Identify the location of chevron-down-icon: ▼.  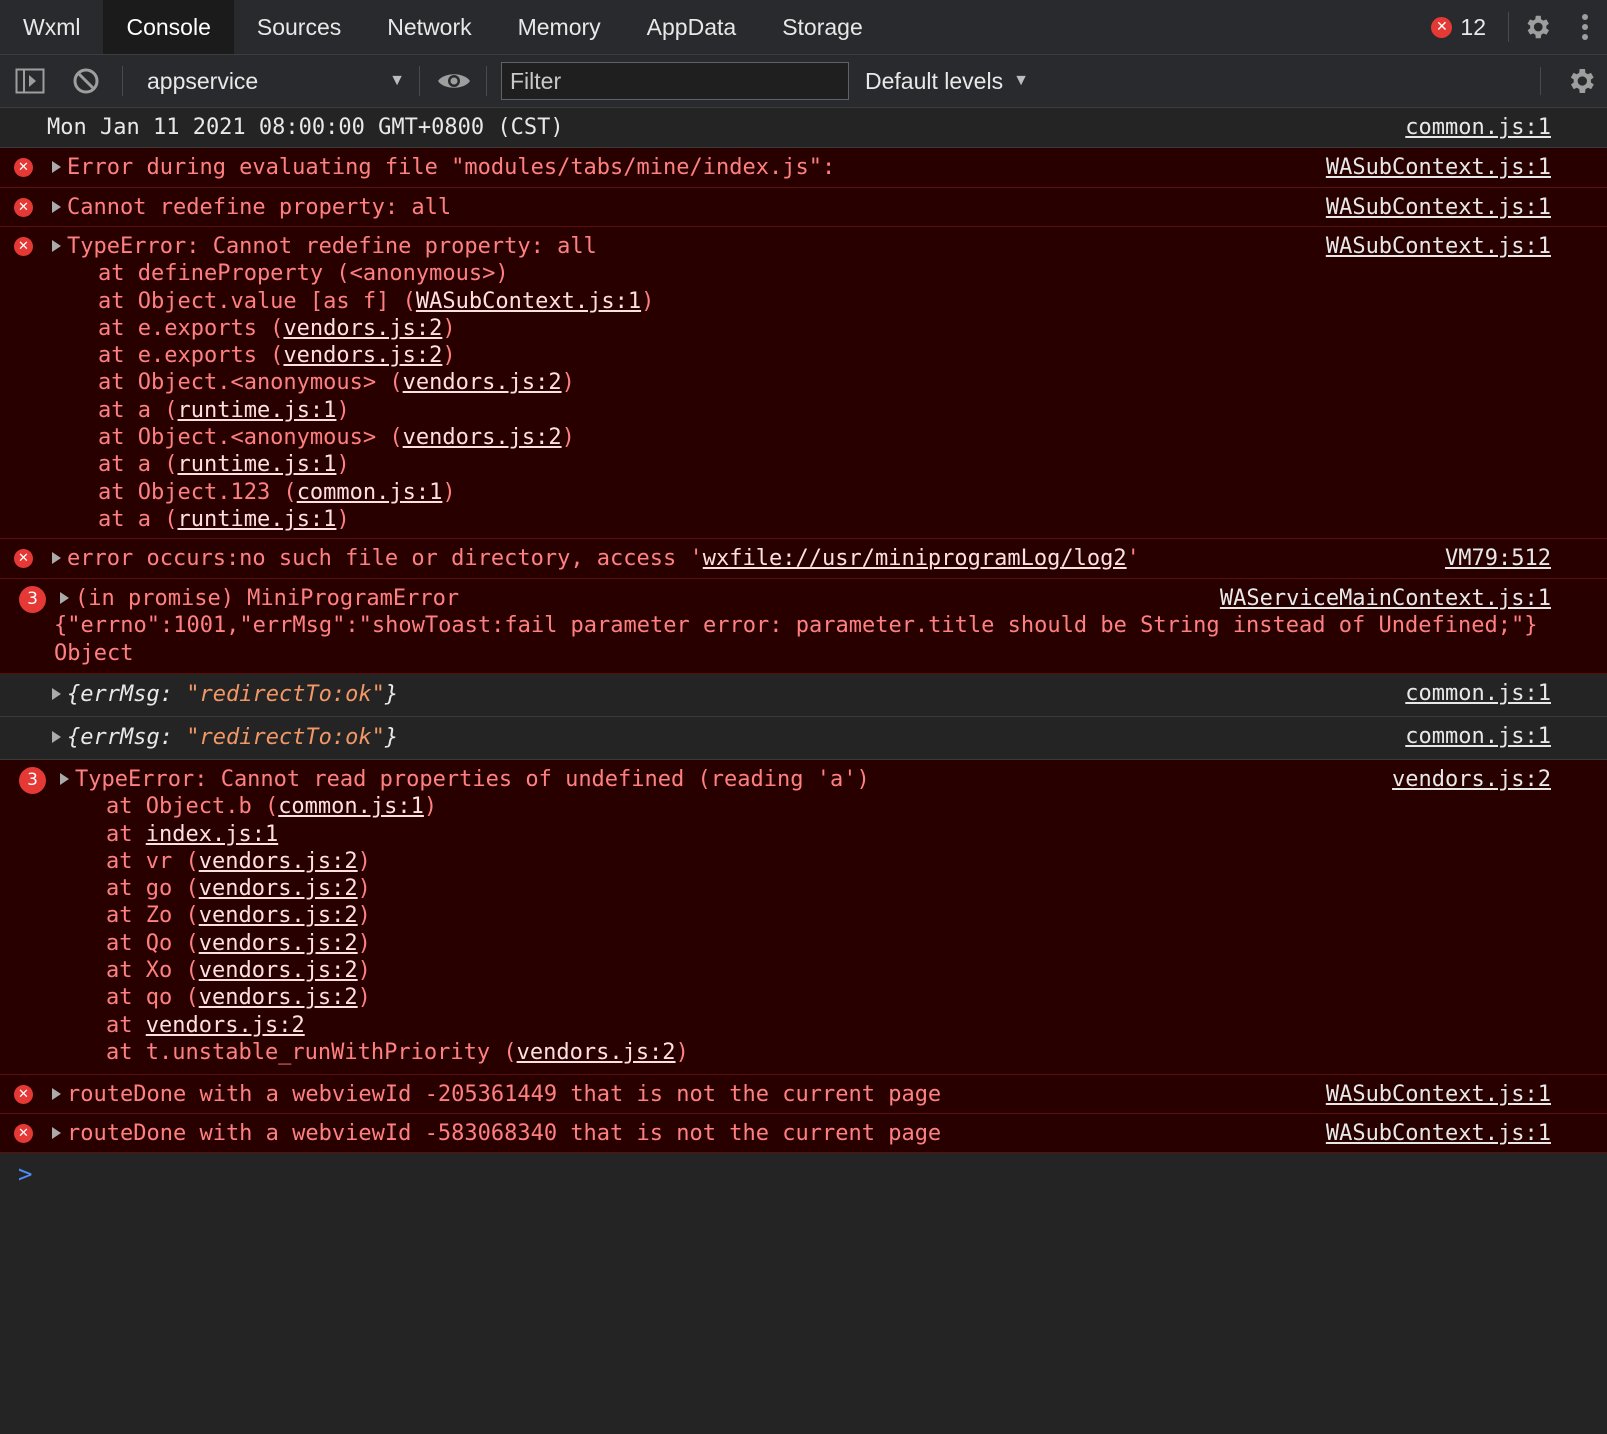
(1021, 80).